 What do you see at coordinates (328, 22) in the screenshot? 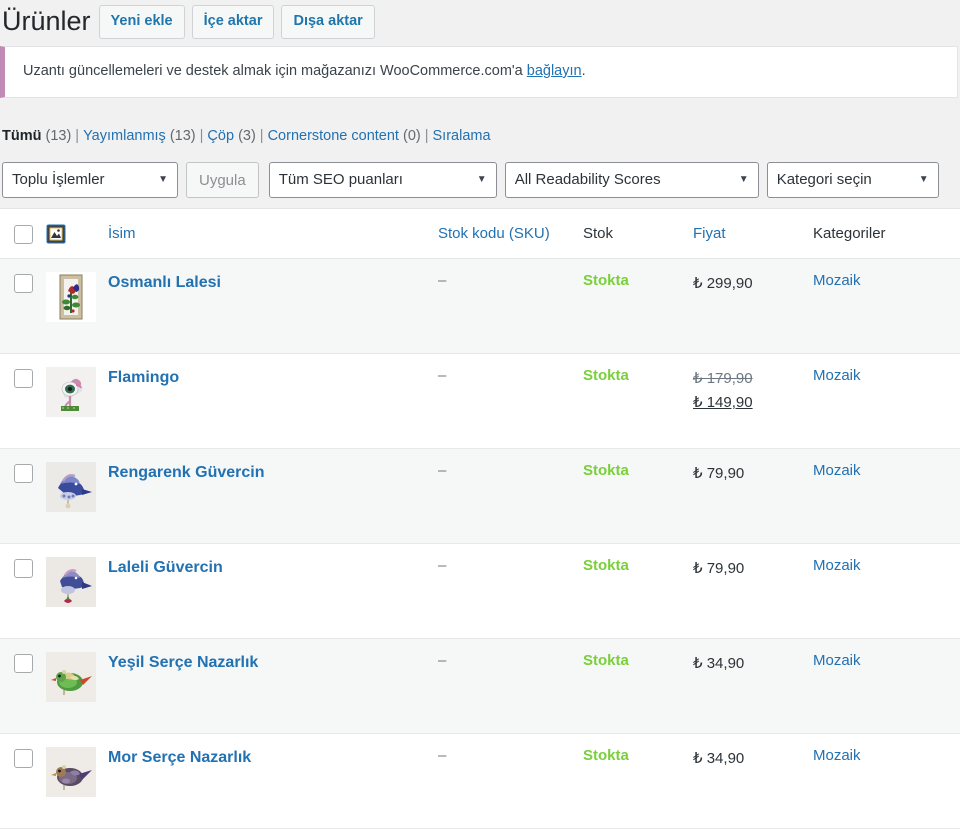
I see `export-products-button: Dışa aktar` at bounding box center [328, 22].